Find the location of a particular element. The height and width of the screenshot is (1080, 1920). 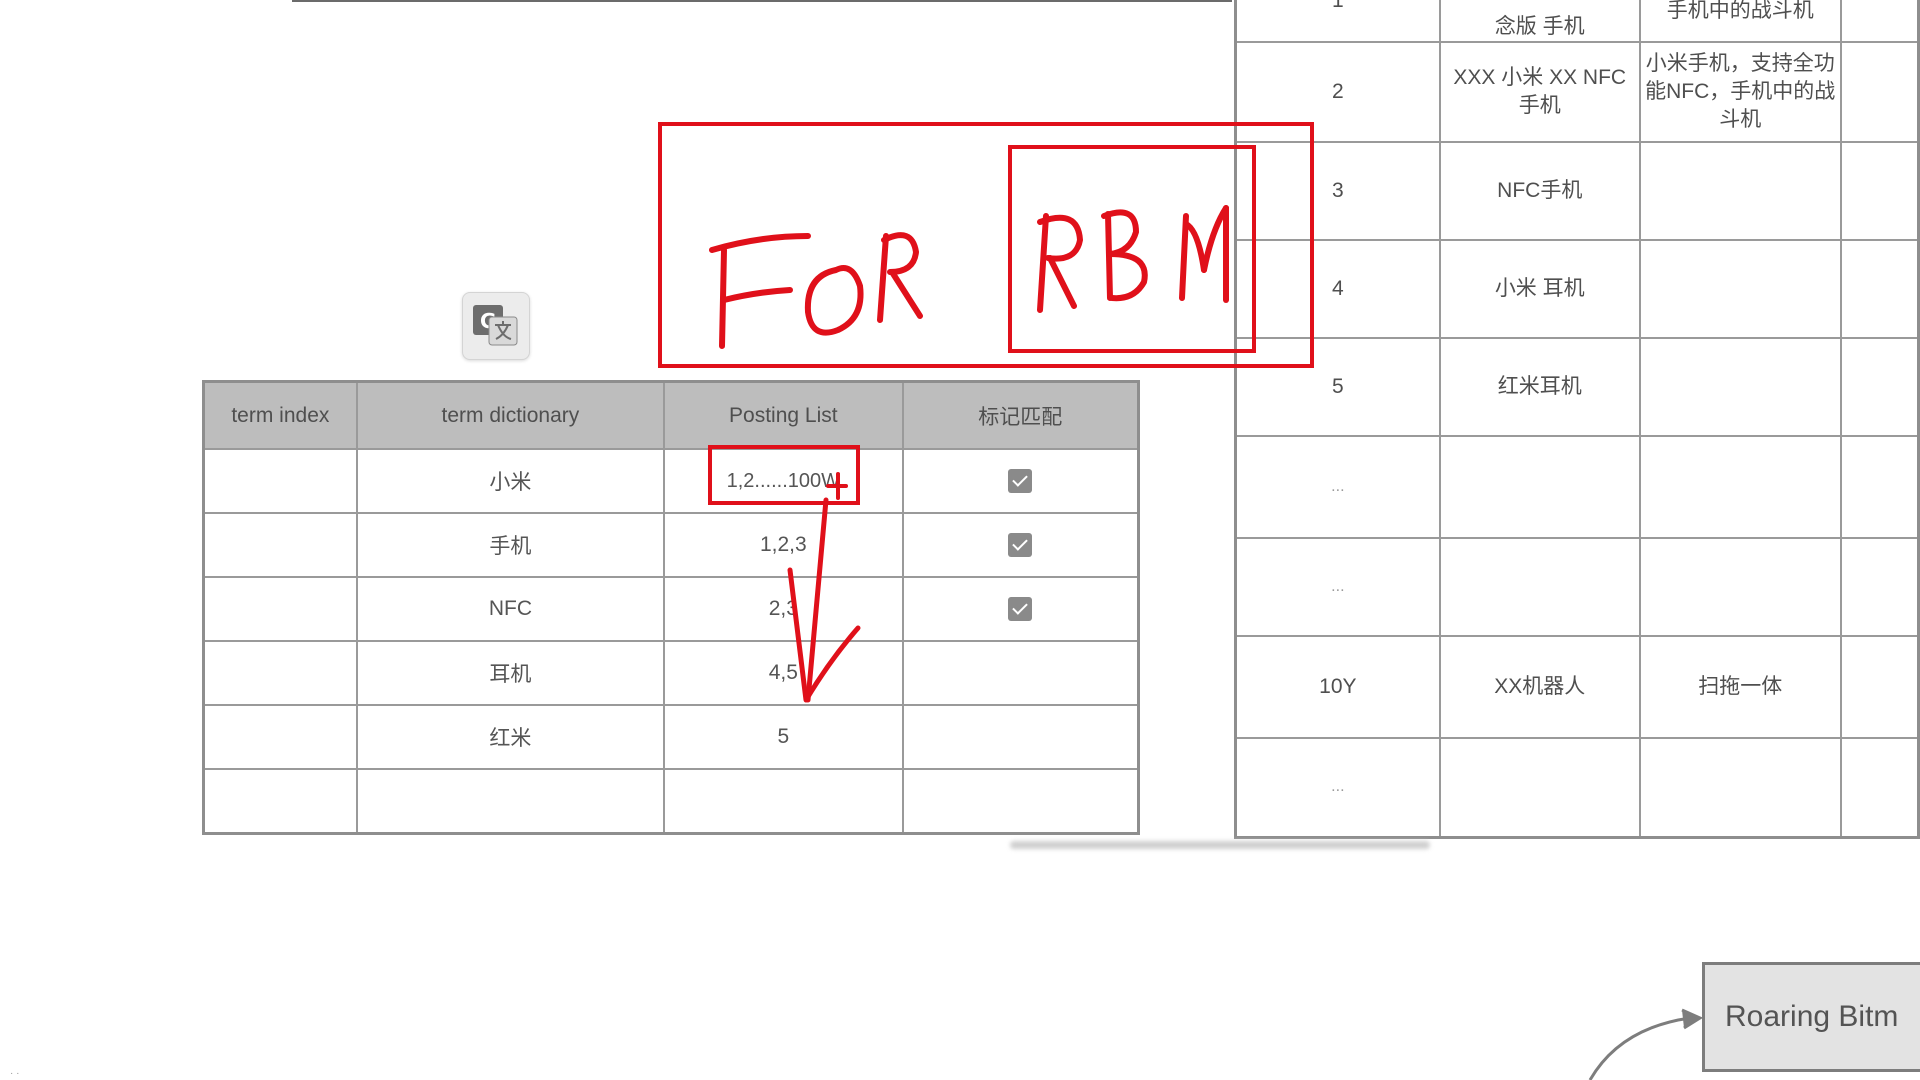

table-row: 红米 5 is located at coordinates (671, 737).